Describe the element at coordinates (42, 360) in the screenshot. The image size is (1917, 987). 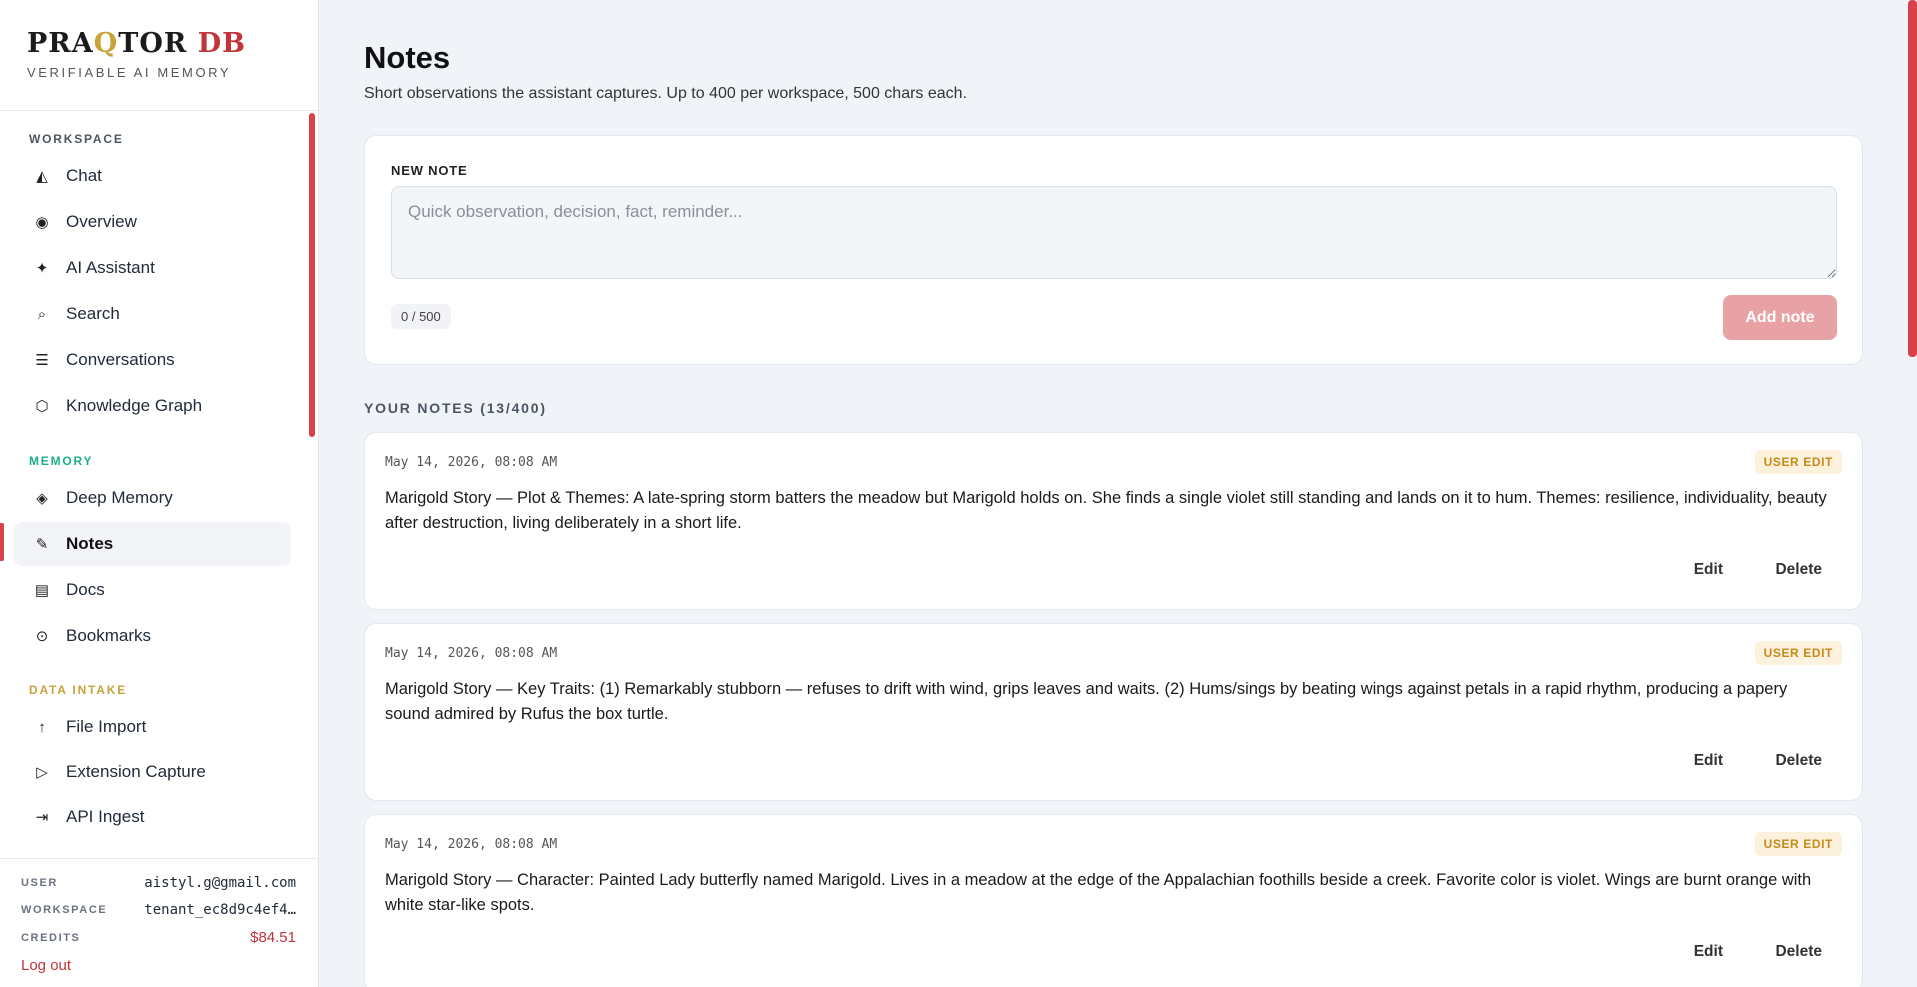
I see `list-icon: ☰` at that location.